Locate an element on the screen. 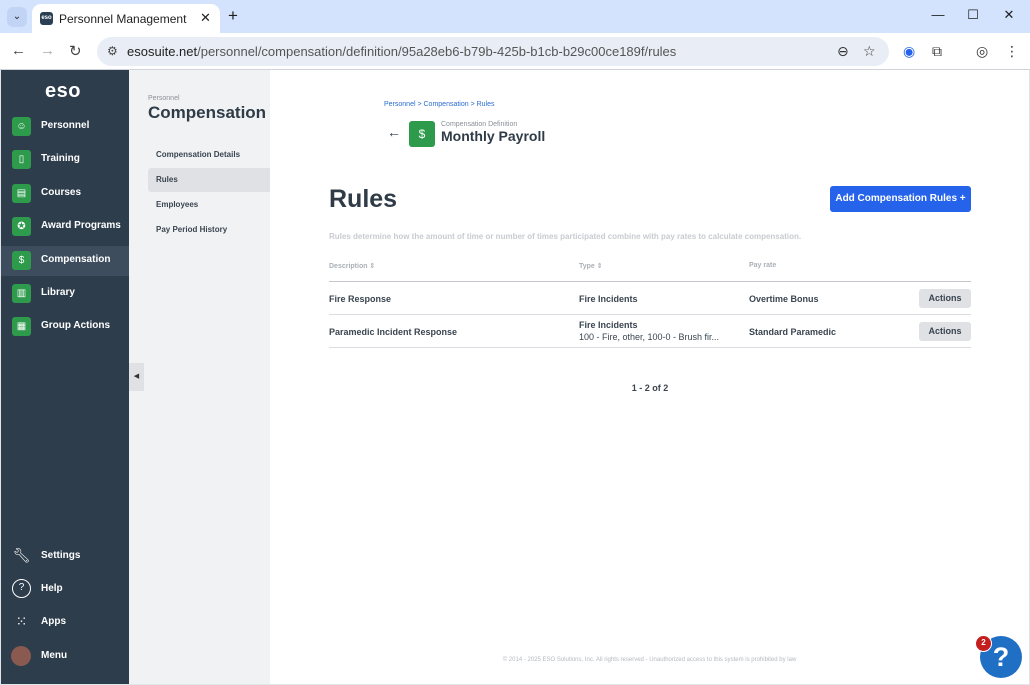  nav-label: Training is located at coordinates (60, 158).